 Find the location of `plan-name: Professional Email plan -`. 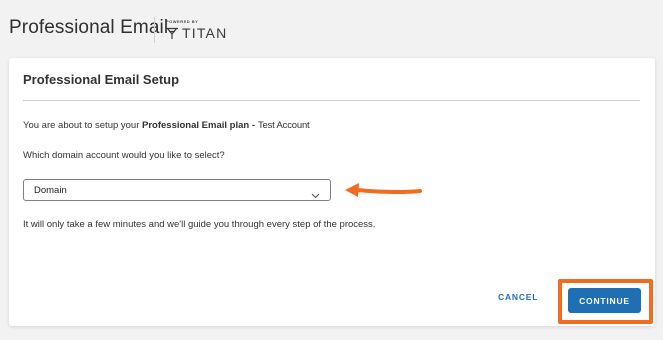

plan-name: Professional Email plan - is located at coordinates (198, 125).